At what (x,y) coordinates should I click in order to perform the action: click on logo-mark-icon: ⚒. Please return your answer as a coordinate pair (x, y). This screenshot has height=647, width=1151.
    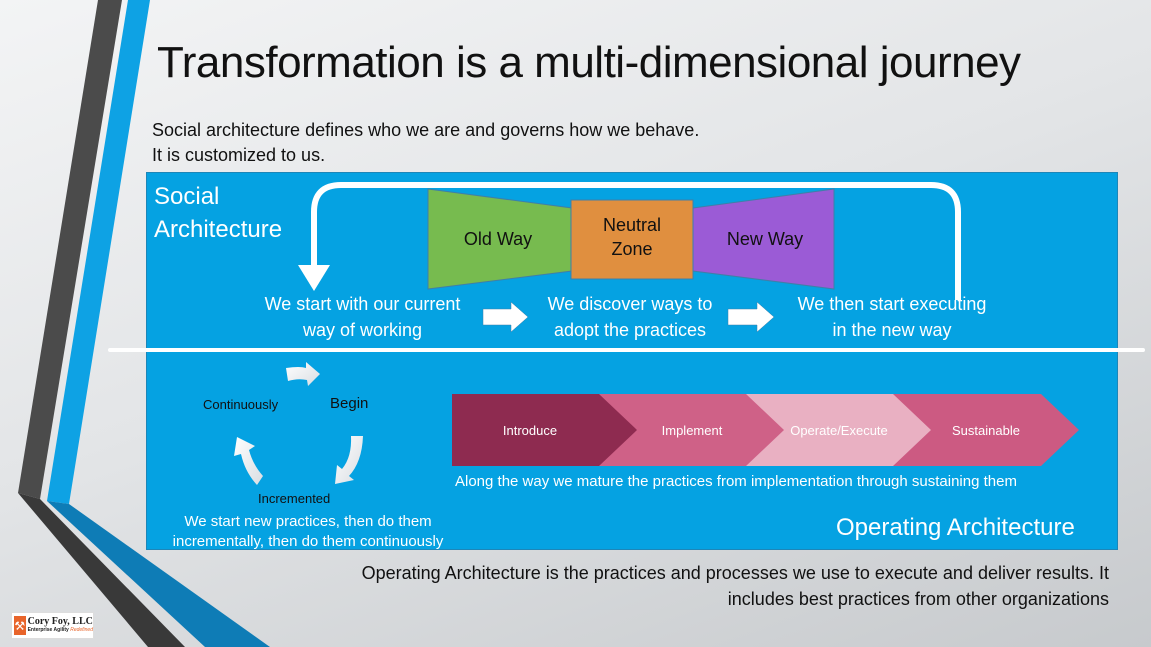
    Looking at the image, I should click on (20, 625).